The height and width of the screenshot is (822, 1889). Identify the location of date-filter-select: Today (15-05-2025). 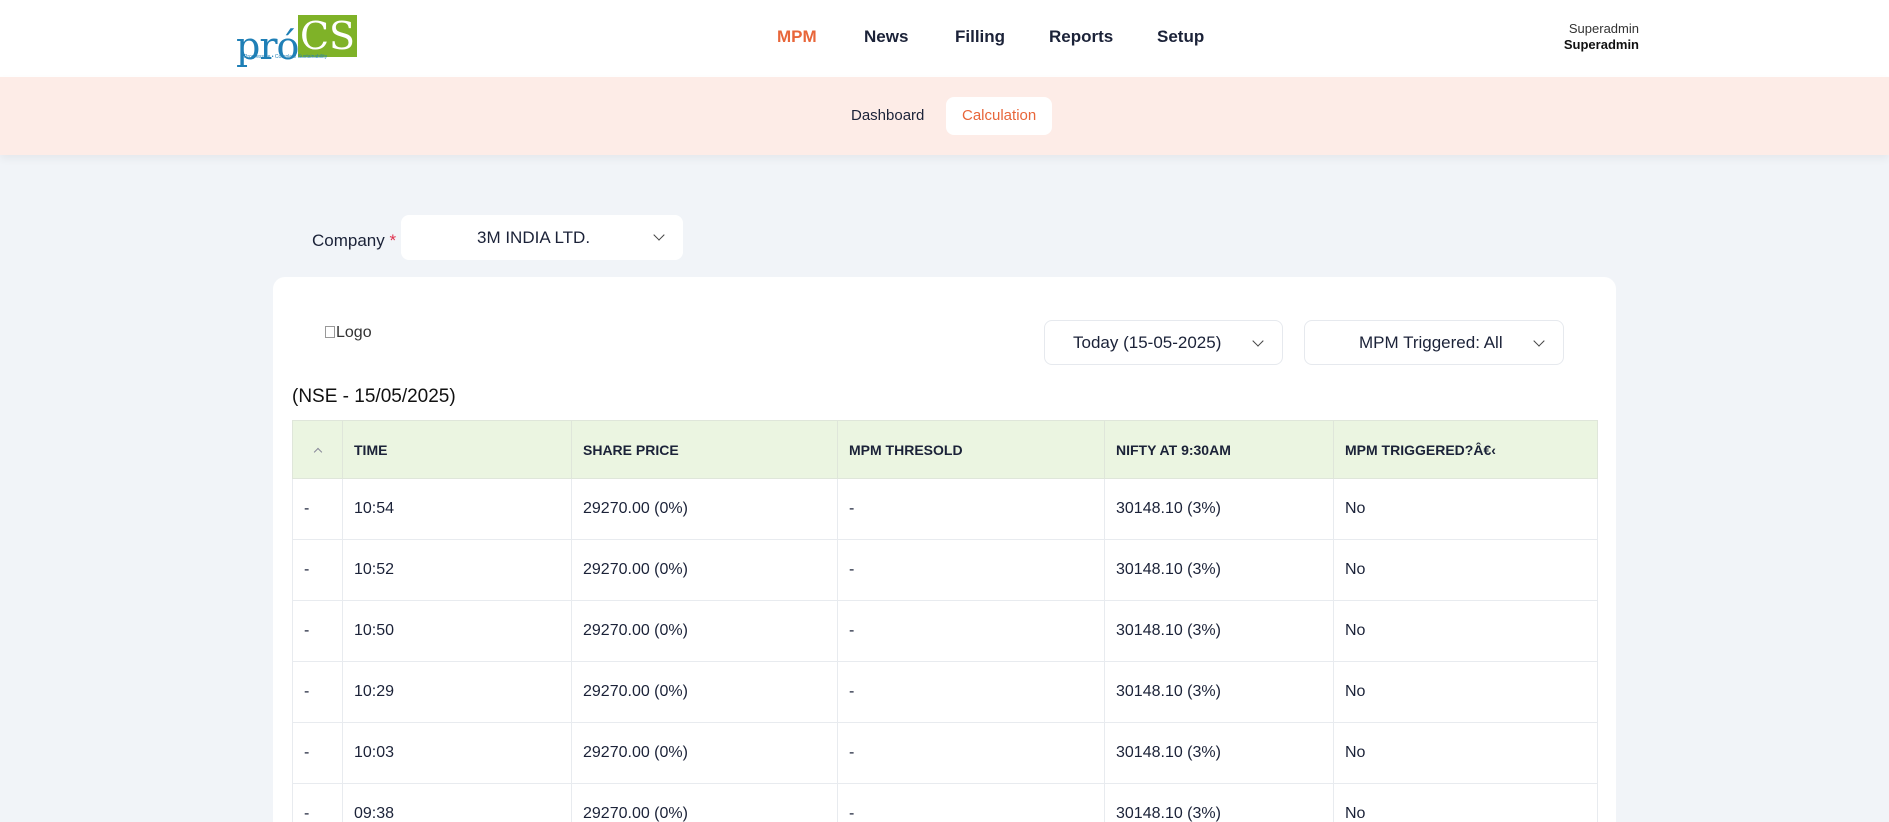
(1163, 342).